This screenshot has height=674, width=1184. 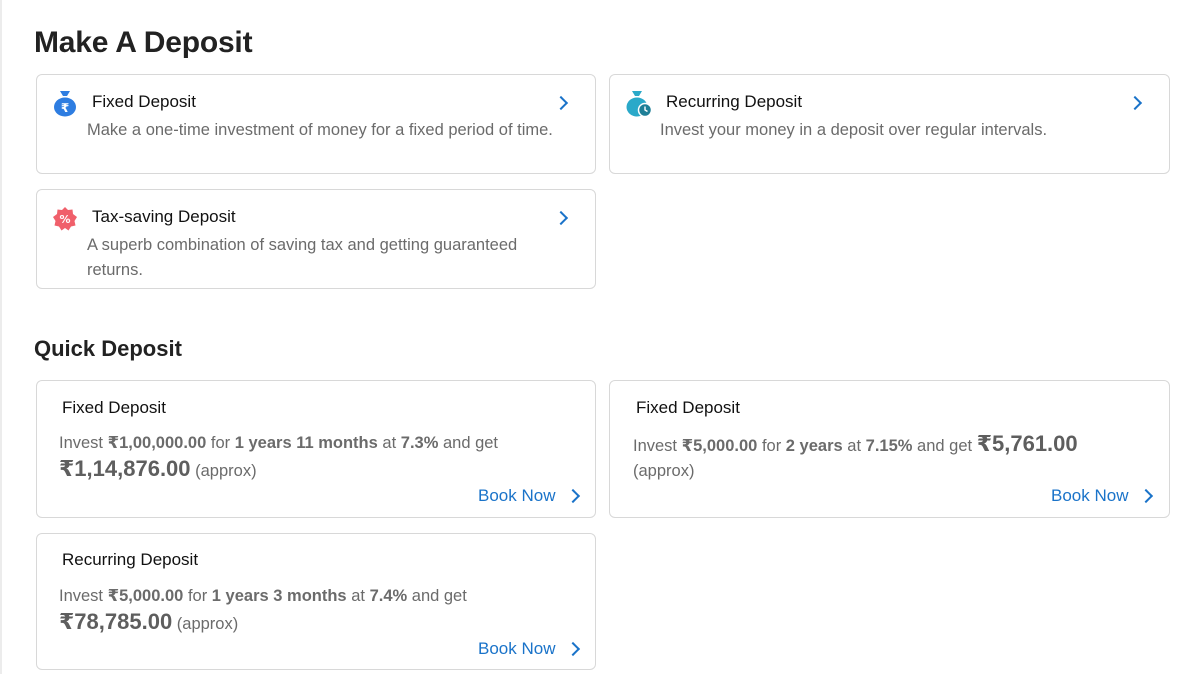 I want to click on rupee-moneybag-icon: ₹, so click(x=65, y=104).